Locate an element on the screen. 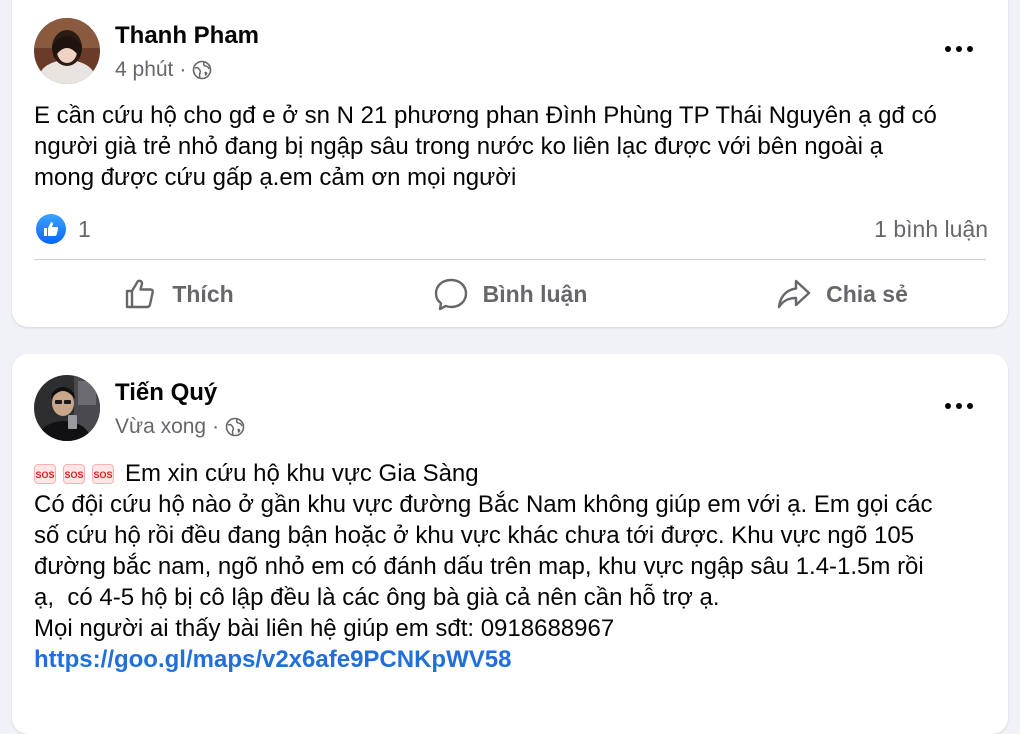 The image size is (1020, 734). like-button: Thích is located at coordinates (178, 294).